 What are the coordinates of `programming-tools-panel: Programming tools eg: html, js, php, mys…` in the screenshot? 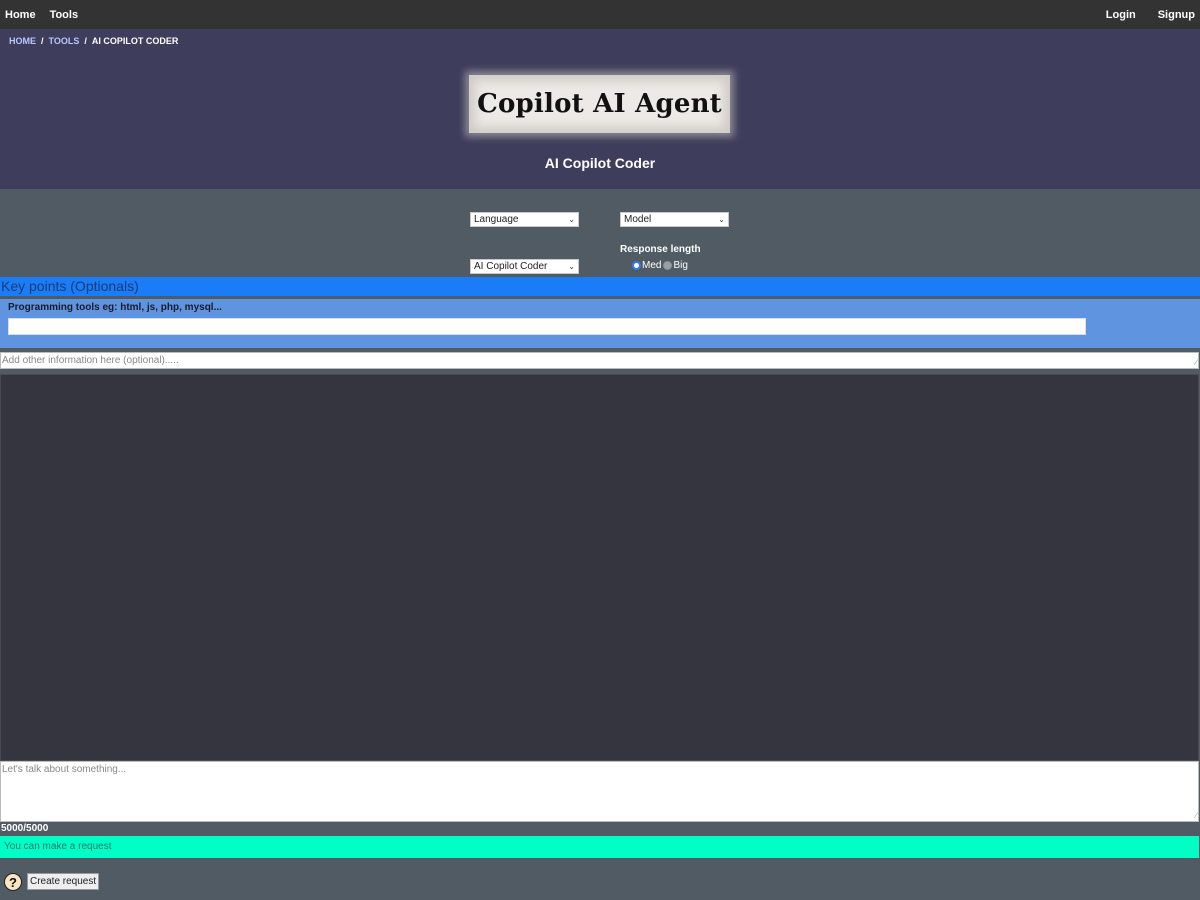 It's located at (600, 323).